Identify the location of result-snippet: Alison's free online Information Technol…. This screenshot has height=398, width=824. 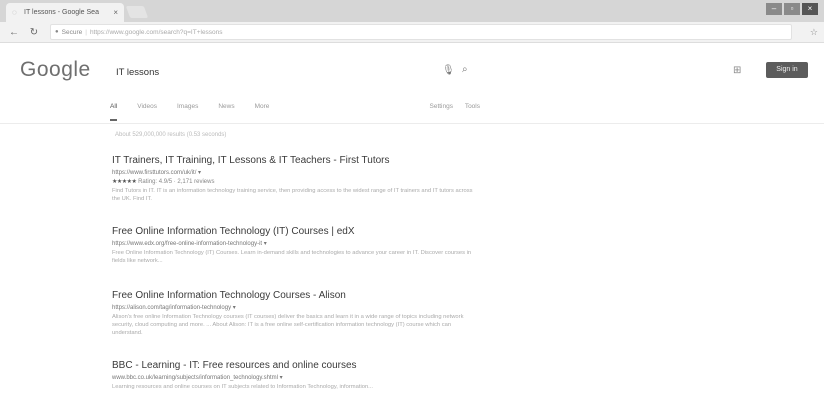
(288, 325).